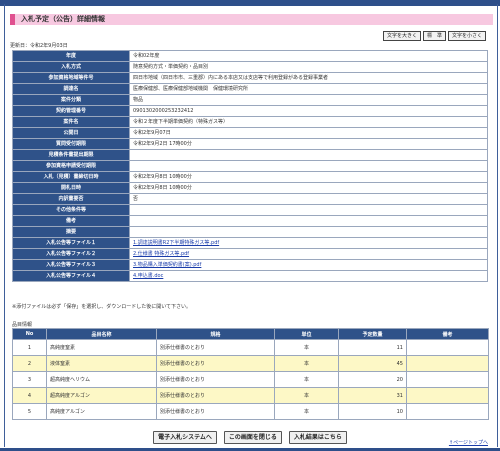 This screenshot has width=500, height=451. Describe the element at coordinates (29, 379) in the screenshot. I see `item-no: 3` at that location.